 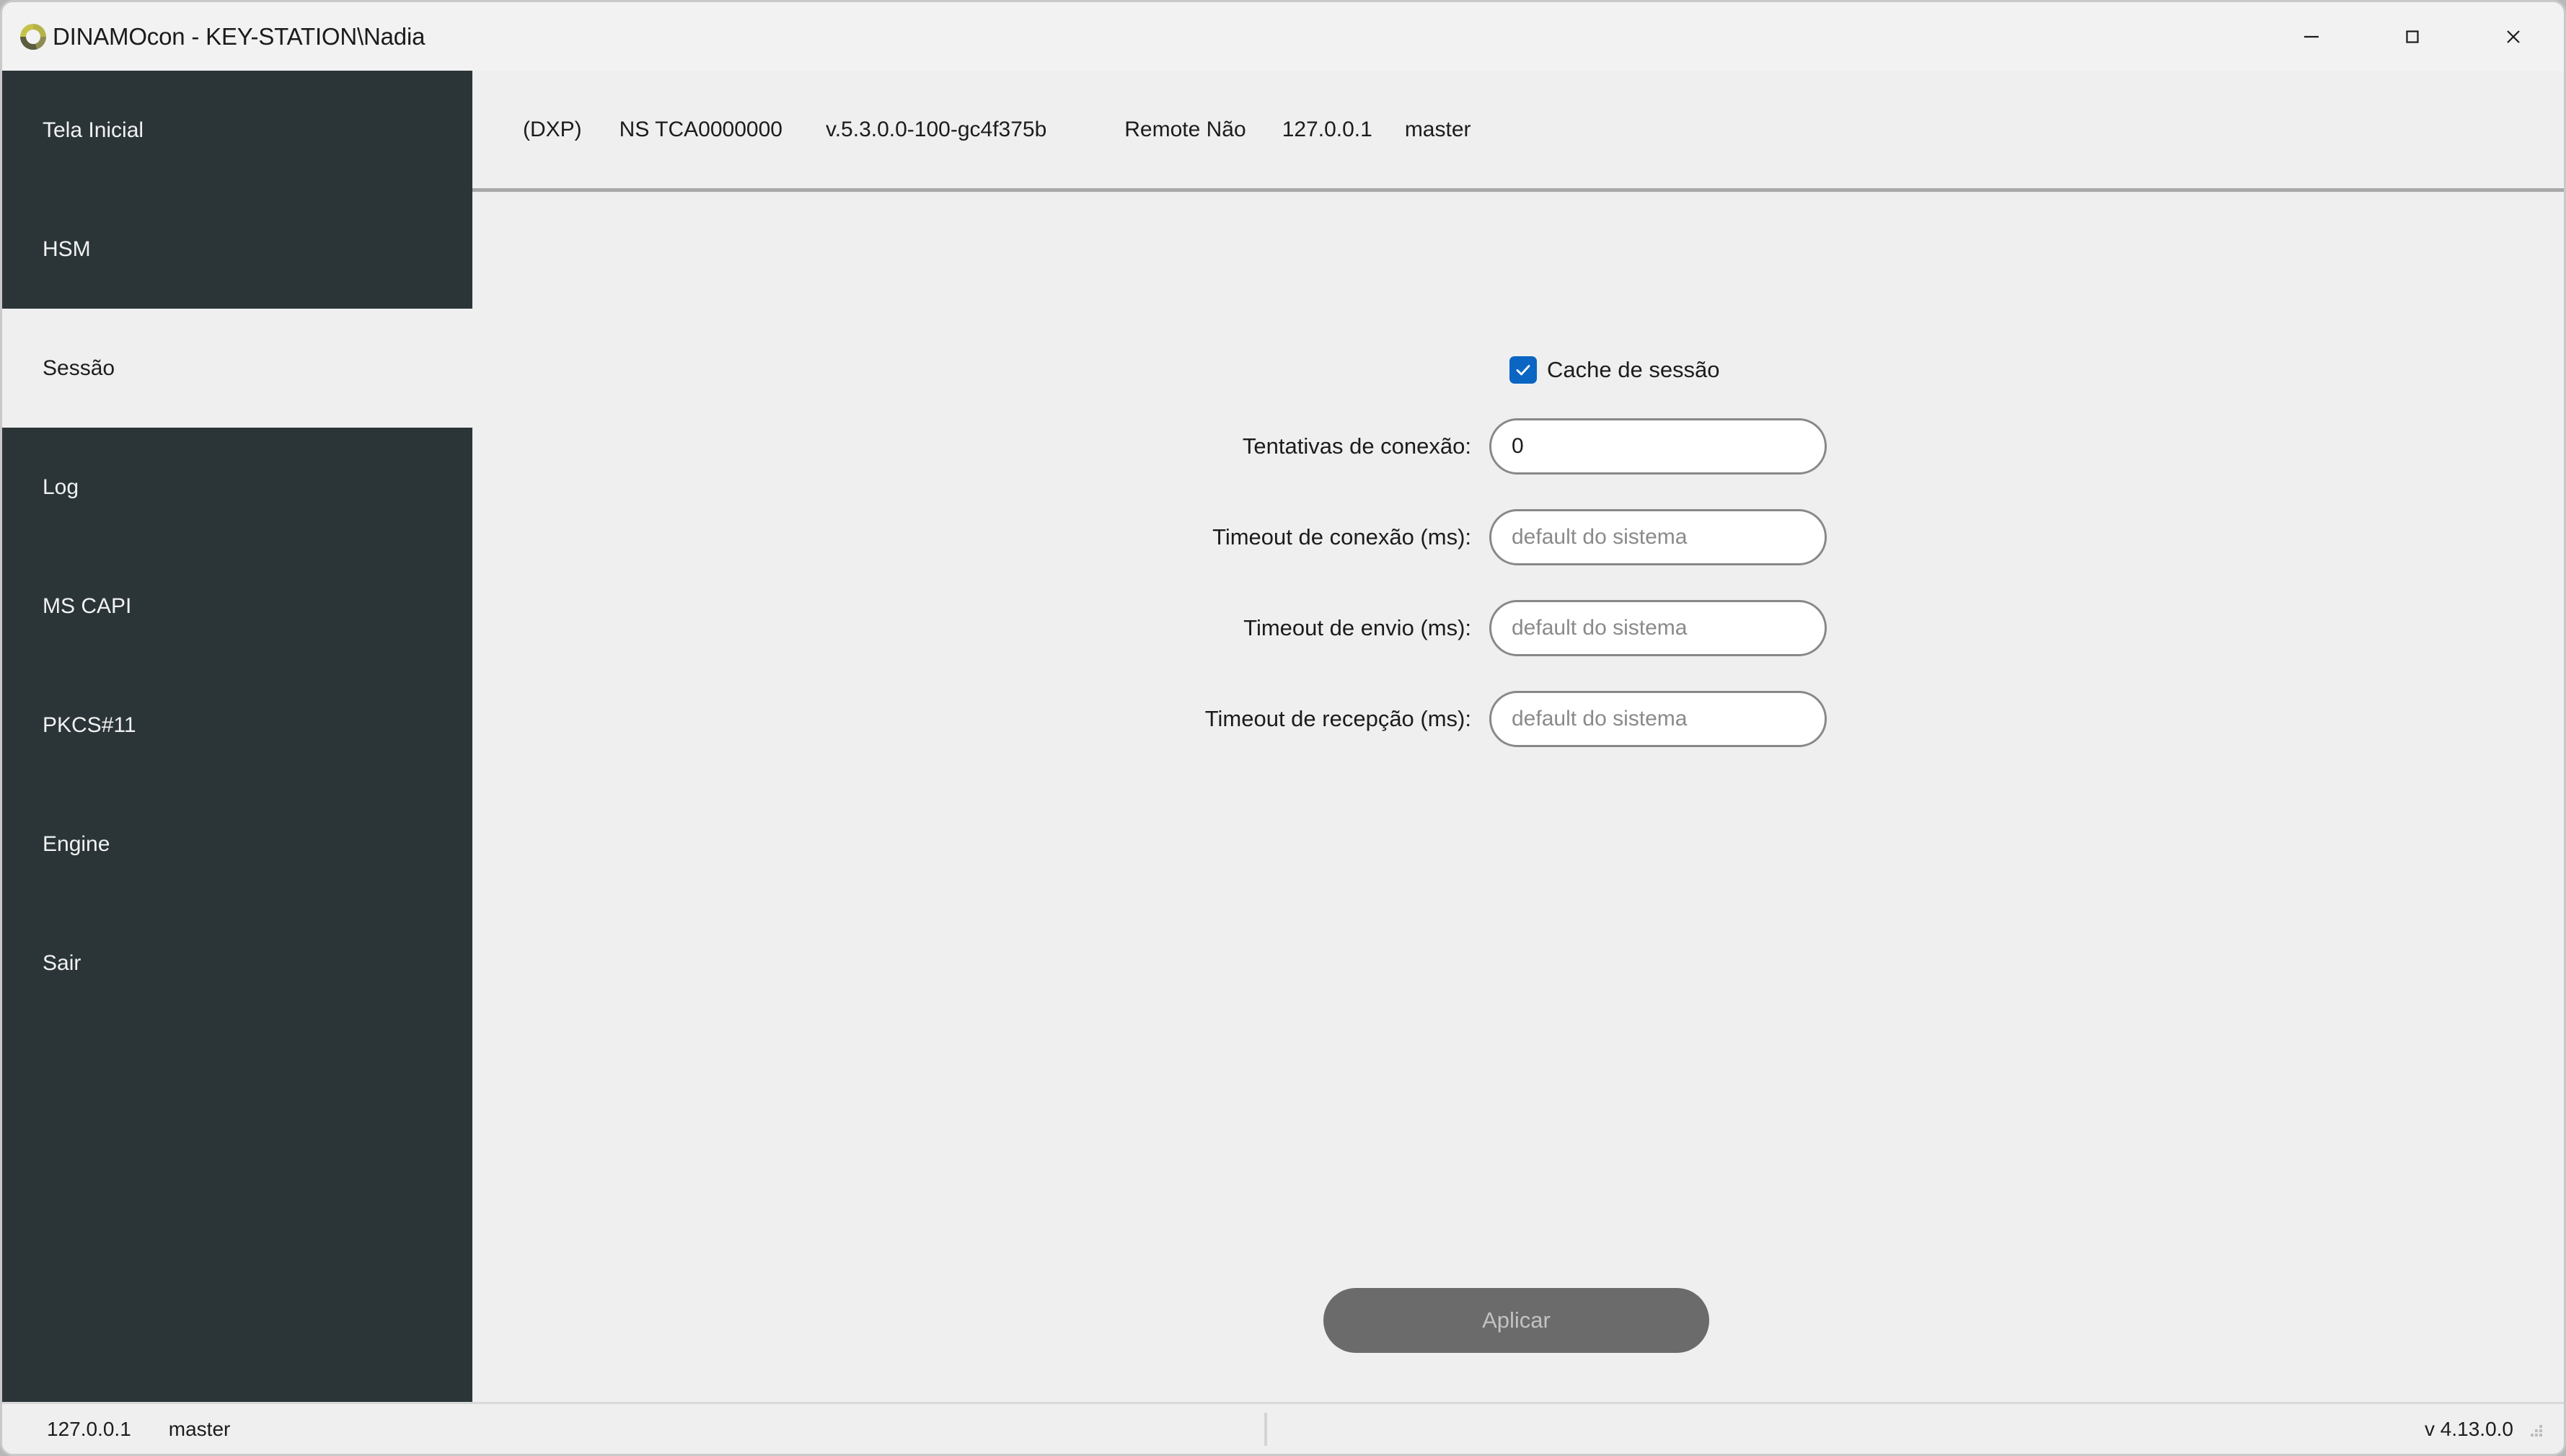 What do you see at coordinates (237, 1212) in the screenshot?
I see `sidebar-filler` at bounding box center [237, 1212].